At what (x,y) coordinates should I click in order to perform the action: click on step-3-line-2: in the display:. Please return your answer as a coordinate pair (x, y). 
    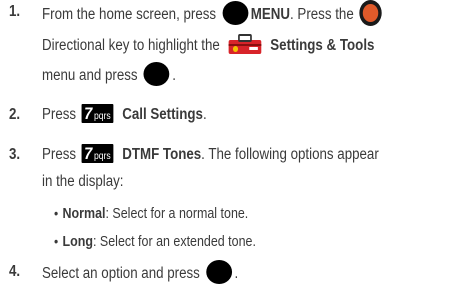
    Looking at the image, I should click on (83, 181).